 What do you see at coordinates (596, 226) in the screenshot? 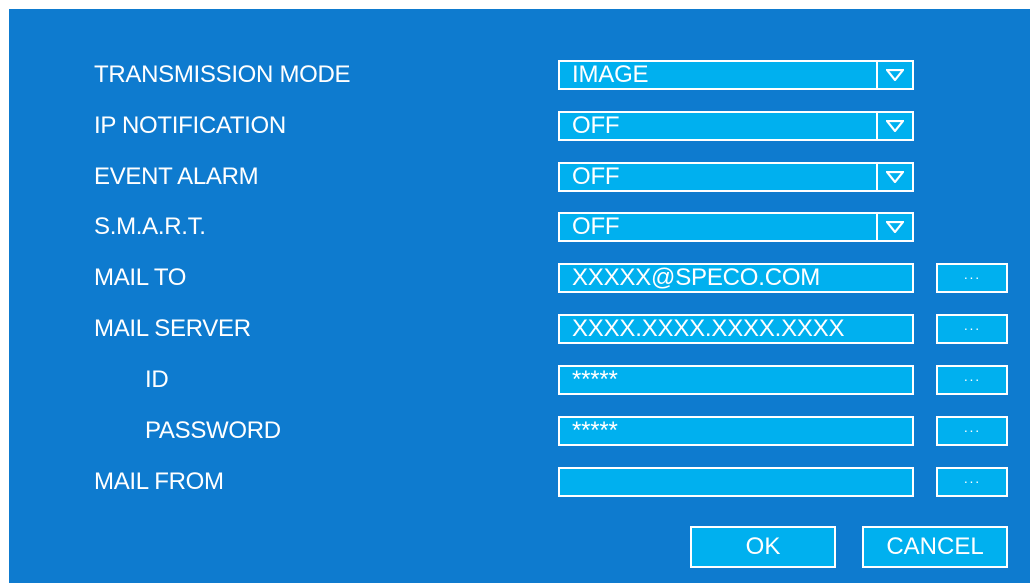
I see `smart-value: OFF` at bounding box center [596, 226].